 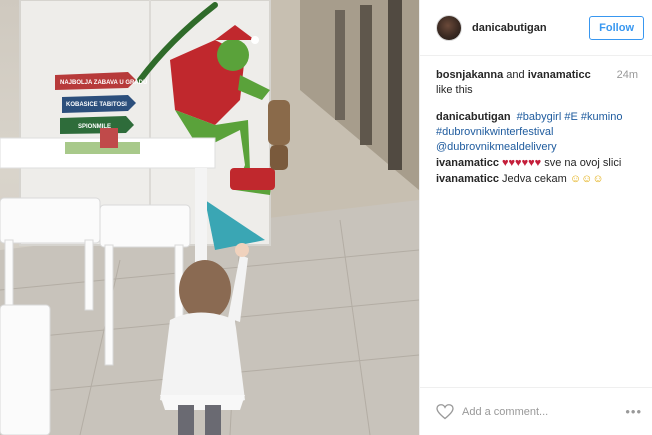 I want to click on liker-username: ivanamaticc, so click(x=559, y=75).